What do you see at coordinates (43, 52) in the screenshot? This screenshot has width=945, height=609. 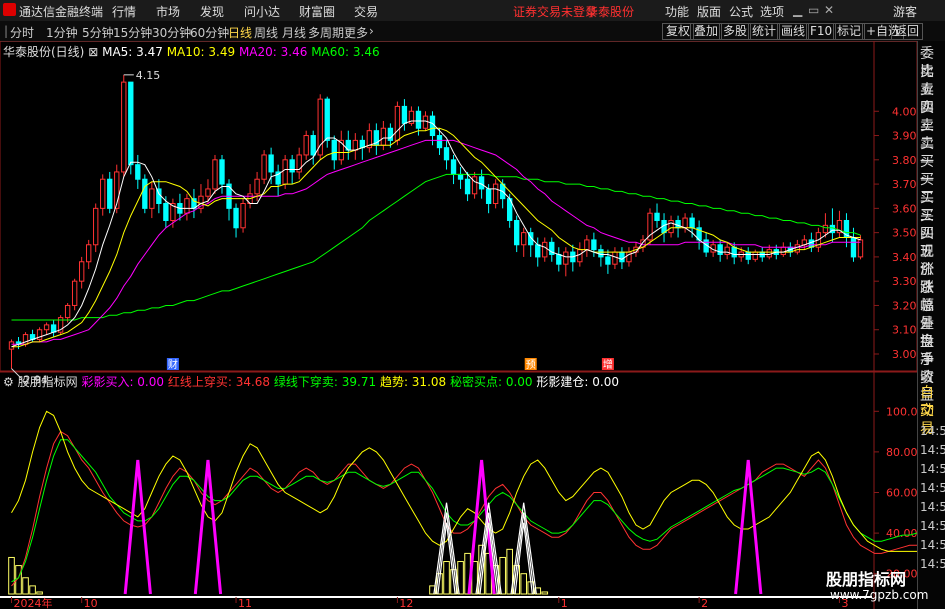 I see `chart-title: 华泰股份(日线)` at bounding box center [43, 52].